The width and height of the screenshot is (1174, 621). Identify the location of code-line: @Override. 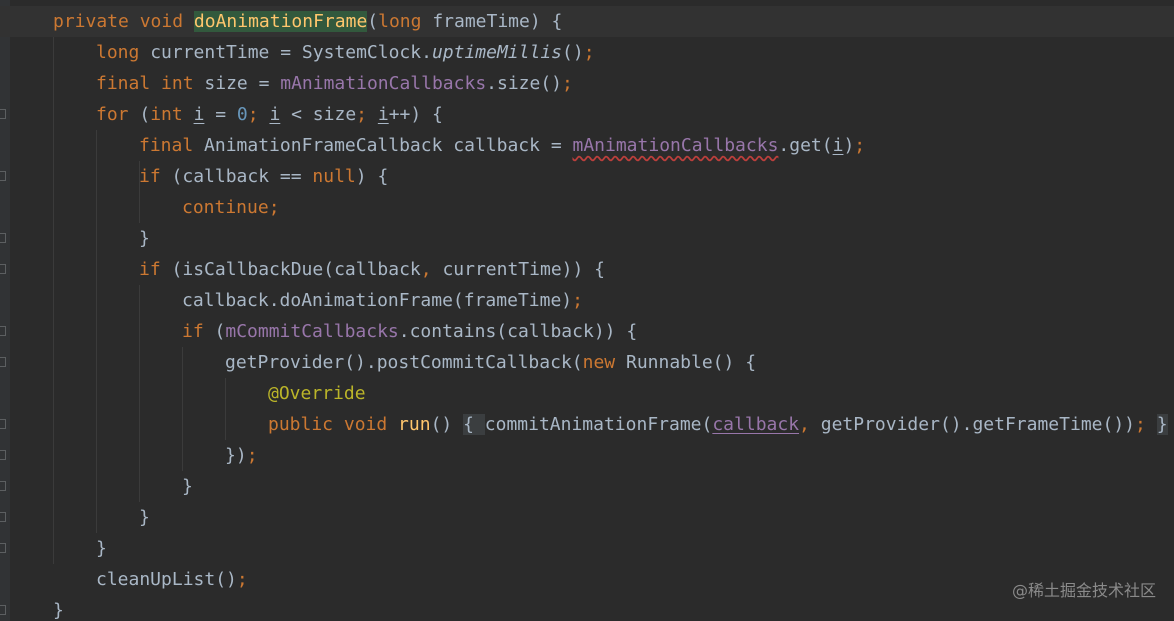
(587, 393).